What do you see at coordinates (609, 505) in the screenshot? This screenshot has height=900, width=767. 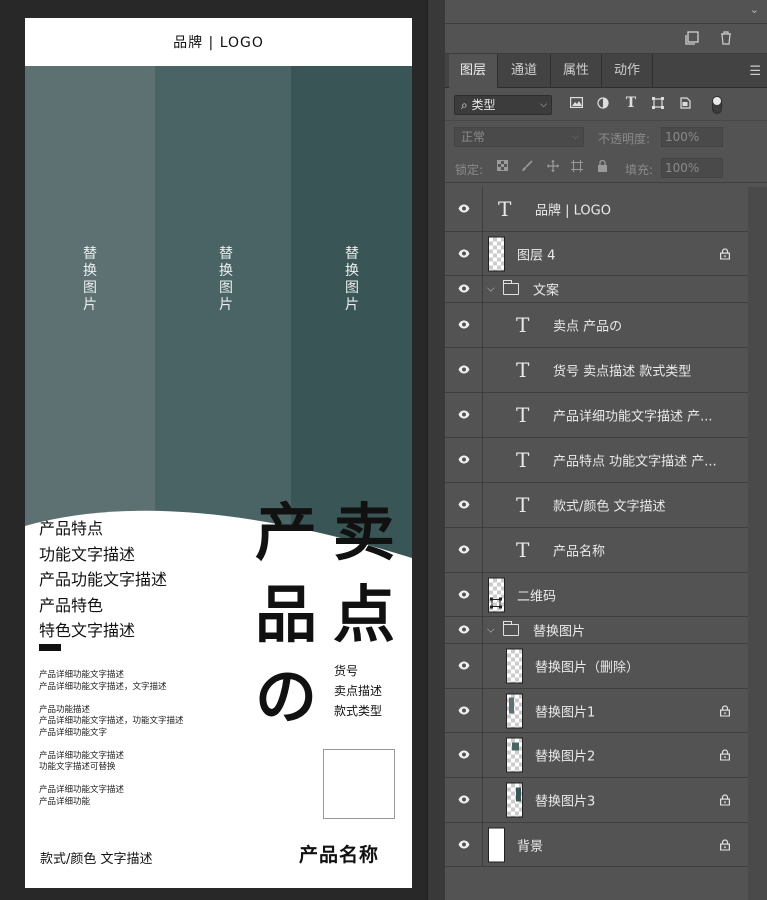 I see `layer-name: 款式/颜色 文字描述` at bounding box center [609, 505].